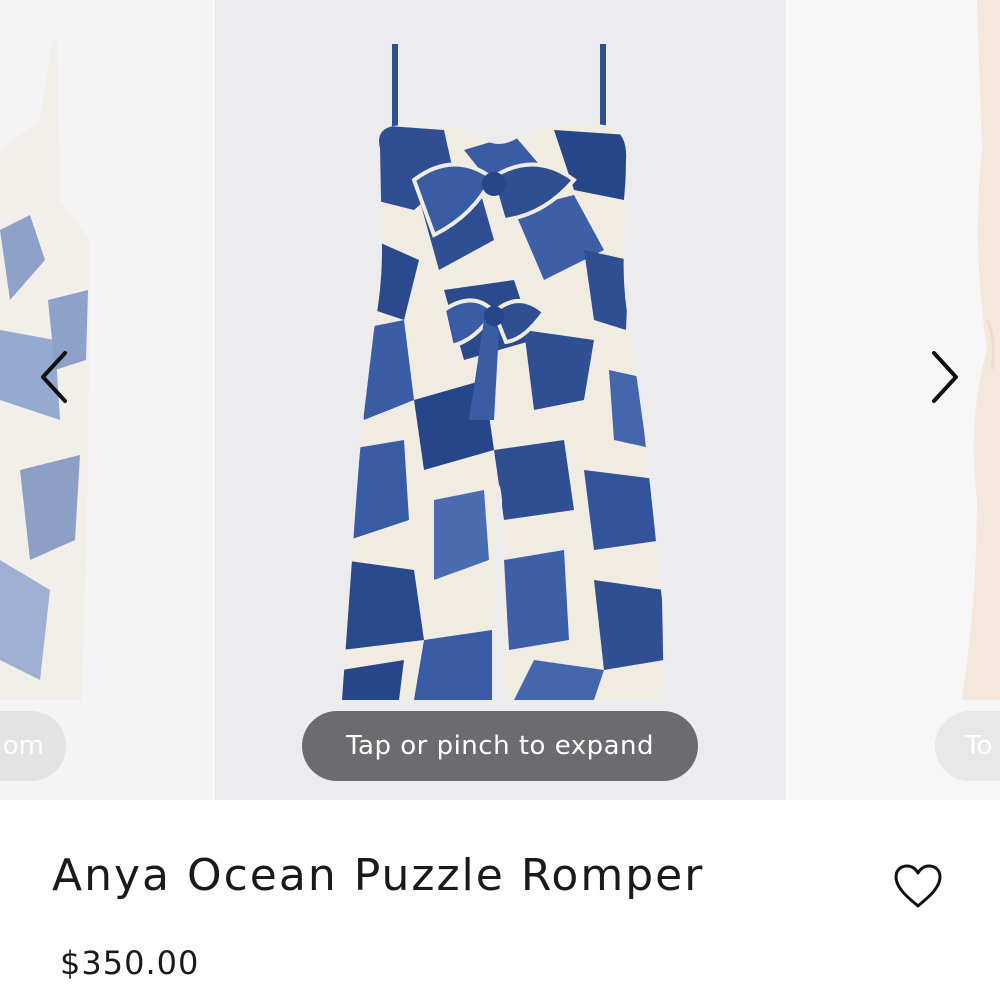 The width and height of the screenshot is (1000, 1000). What do you see at coordinates (967, 746) in the screenshot?
I see `expand-hint-next: To` at bounding box center [967, 746].